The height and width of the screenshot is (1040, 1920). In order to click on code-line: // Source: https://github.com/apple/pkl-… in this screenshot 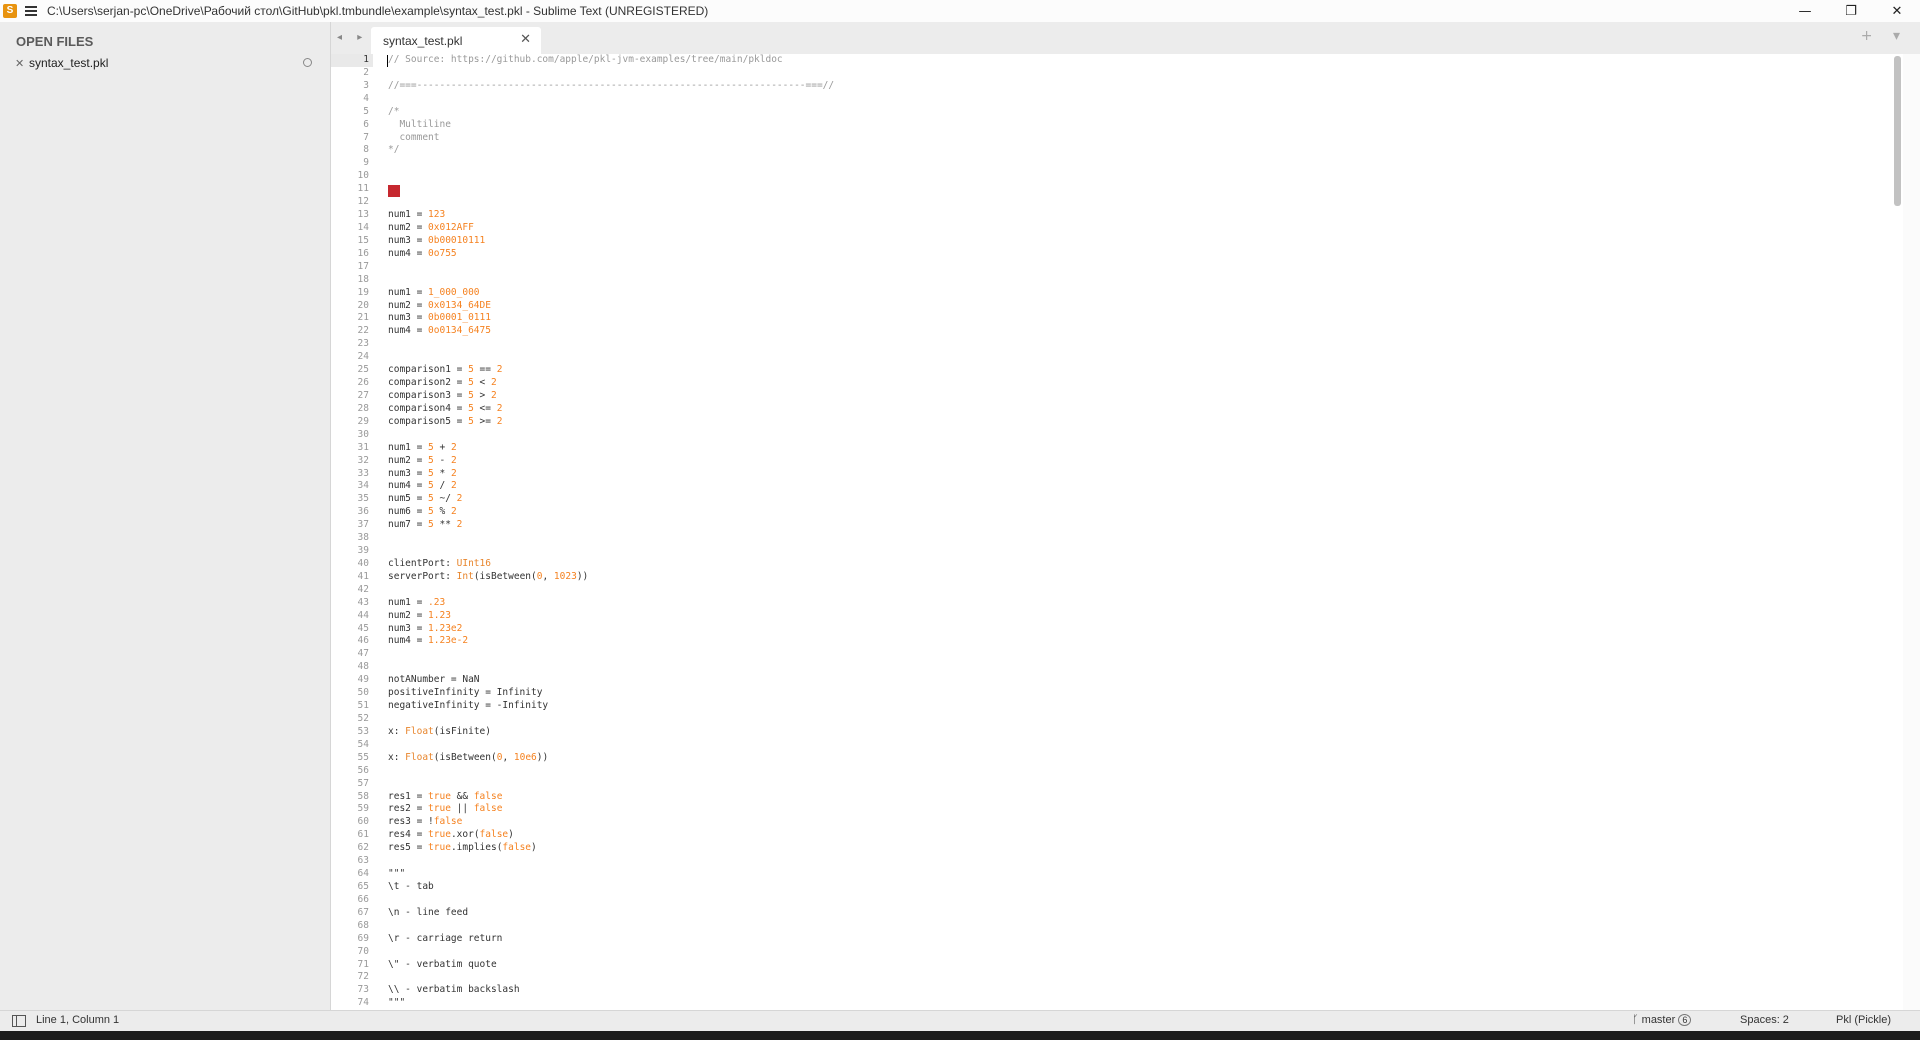, I will do `click(1073, 60)`.